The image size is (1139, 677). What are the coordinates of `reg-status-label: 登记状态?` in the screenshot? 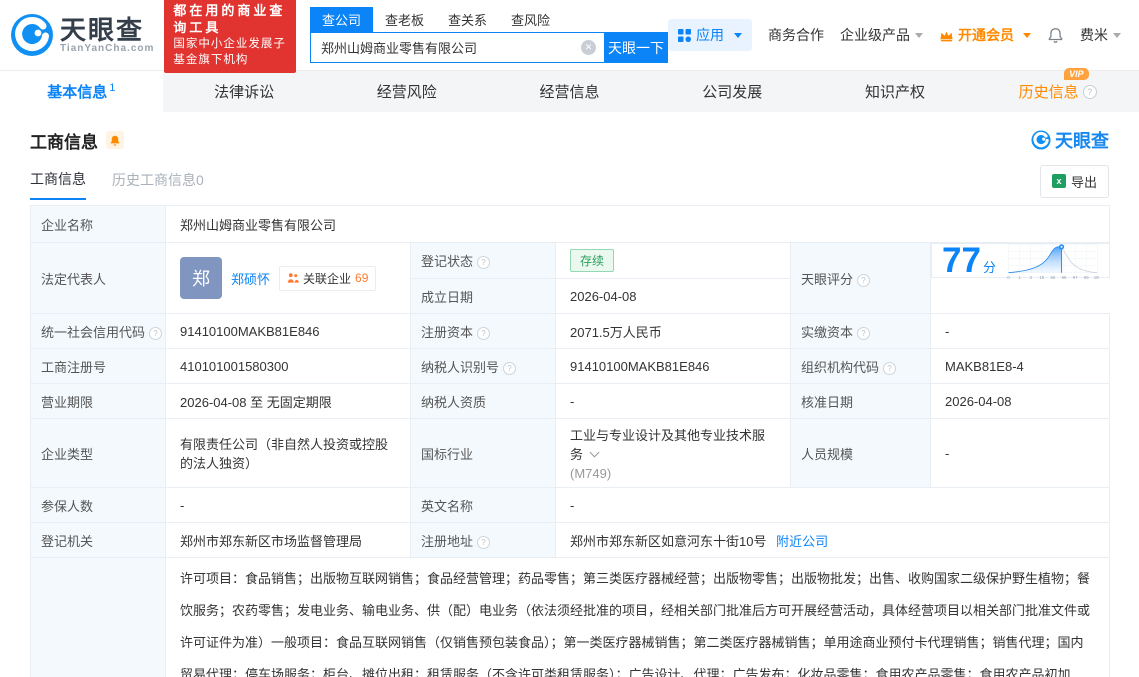 It's located at (483, 260).